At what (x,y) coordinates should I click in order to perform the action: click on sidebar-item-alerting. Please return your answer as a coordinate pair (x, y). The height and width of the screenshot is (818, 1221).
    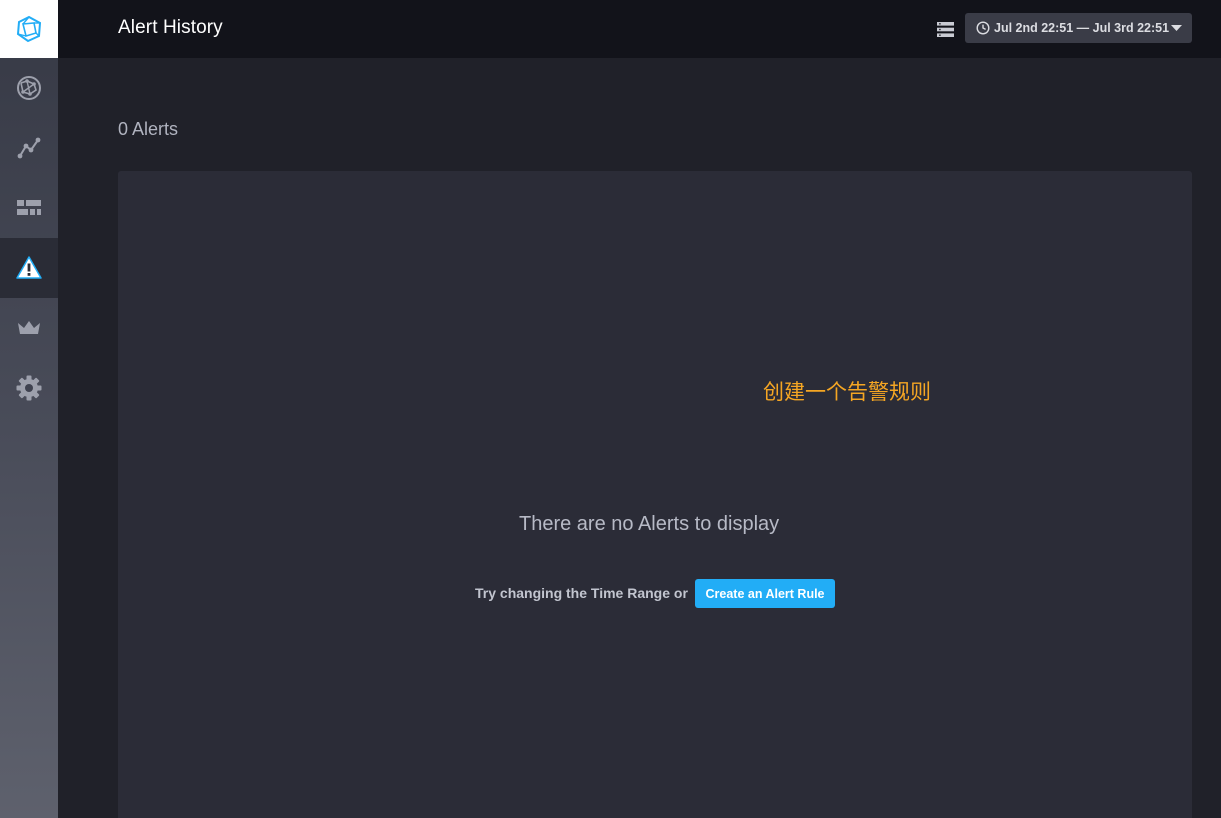
    Looking at the image, I should click on (29, 268).